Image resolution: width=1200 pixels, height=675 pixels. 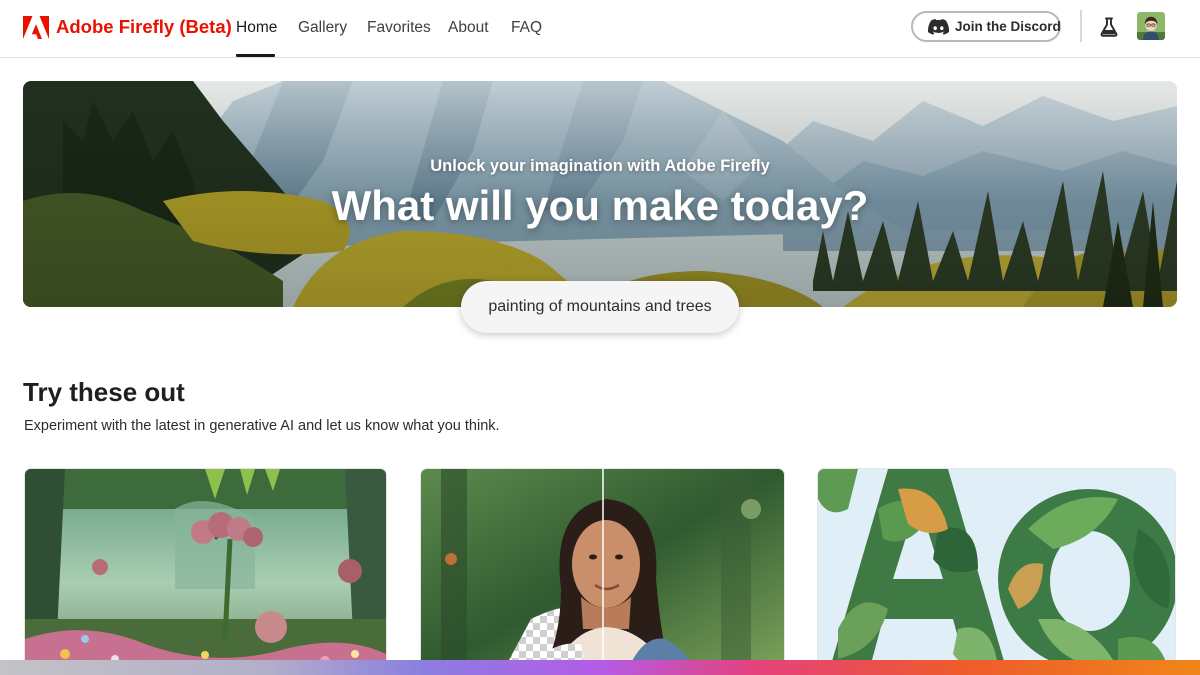 What do you see at coordinates (1008, 26) in the screenshot?
I see `join-discord-label: Join the Discord` at bounding box center [1008, 26].